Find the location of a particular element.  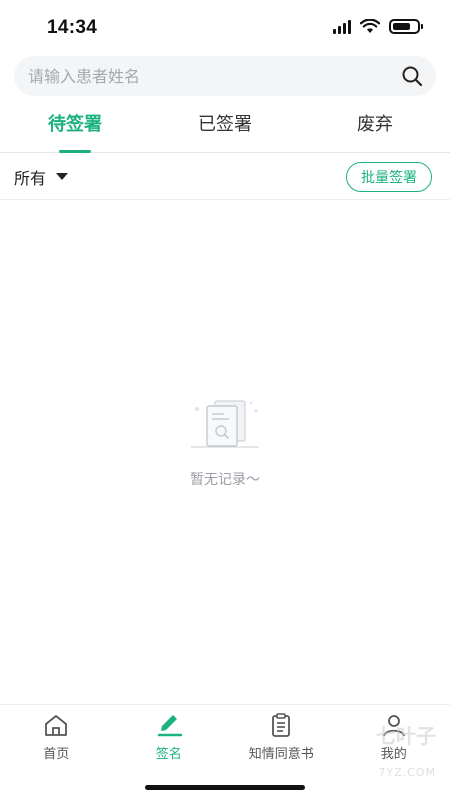

filter-dropdown: 所有 is located at coordinates (41, 177).